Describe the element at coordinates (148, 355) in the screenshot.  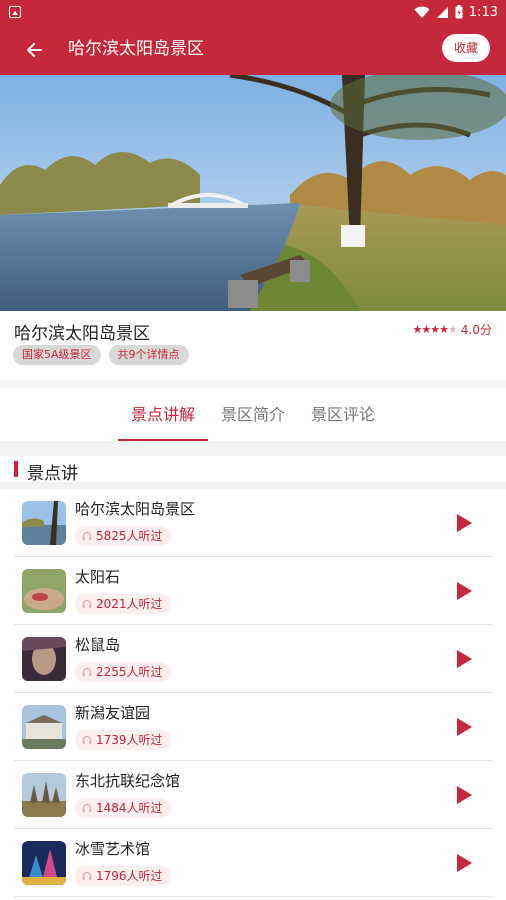
I see `tag-points: 共9个详情点` at that location.